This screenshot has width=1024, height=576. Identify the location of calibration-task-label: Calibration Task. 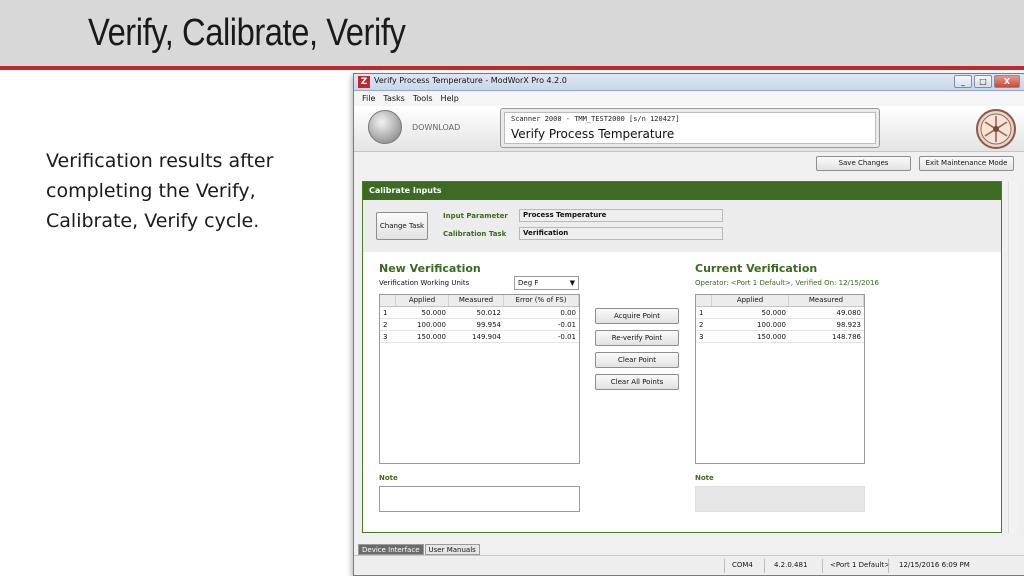
(475, 234).